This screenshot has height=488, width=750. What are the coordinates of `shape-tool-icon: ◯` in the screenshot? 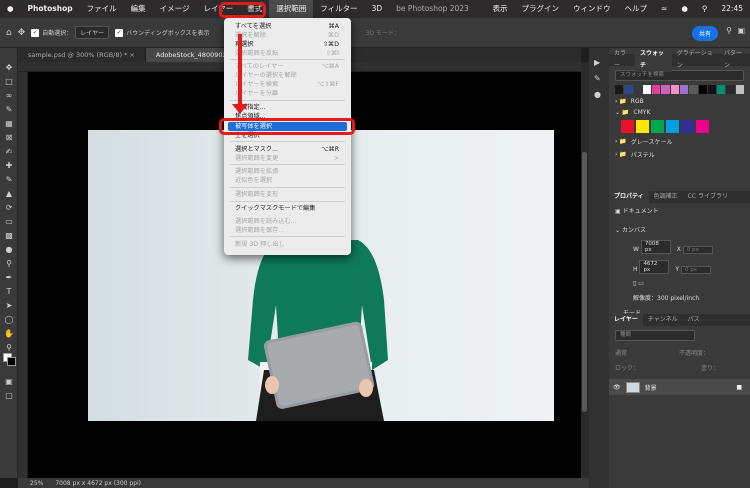 It's located at (9, 320).